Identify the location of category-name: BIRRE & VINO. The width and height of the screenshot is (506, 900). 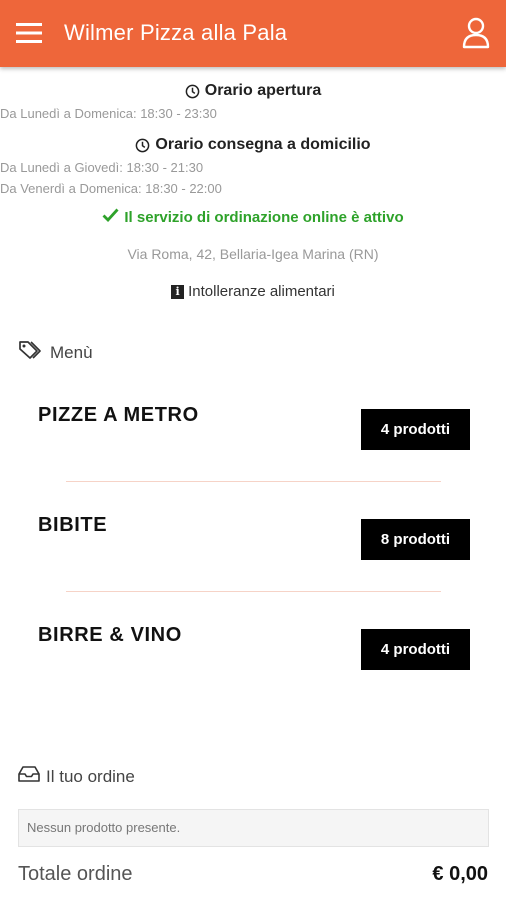
(110, 635).